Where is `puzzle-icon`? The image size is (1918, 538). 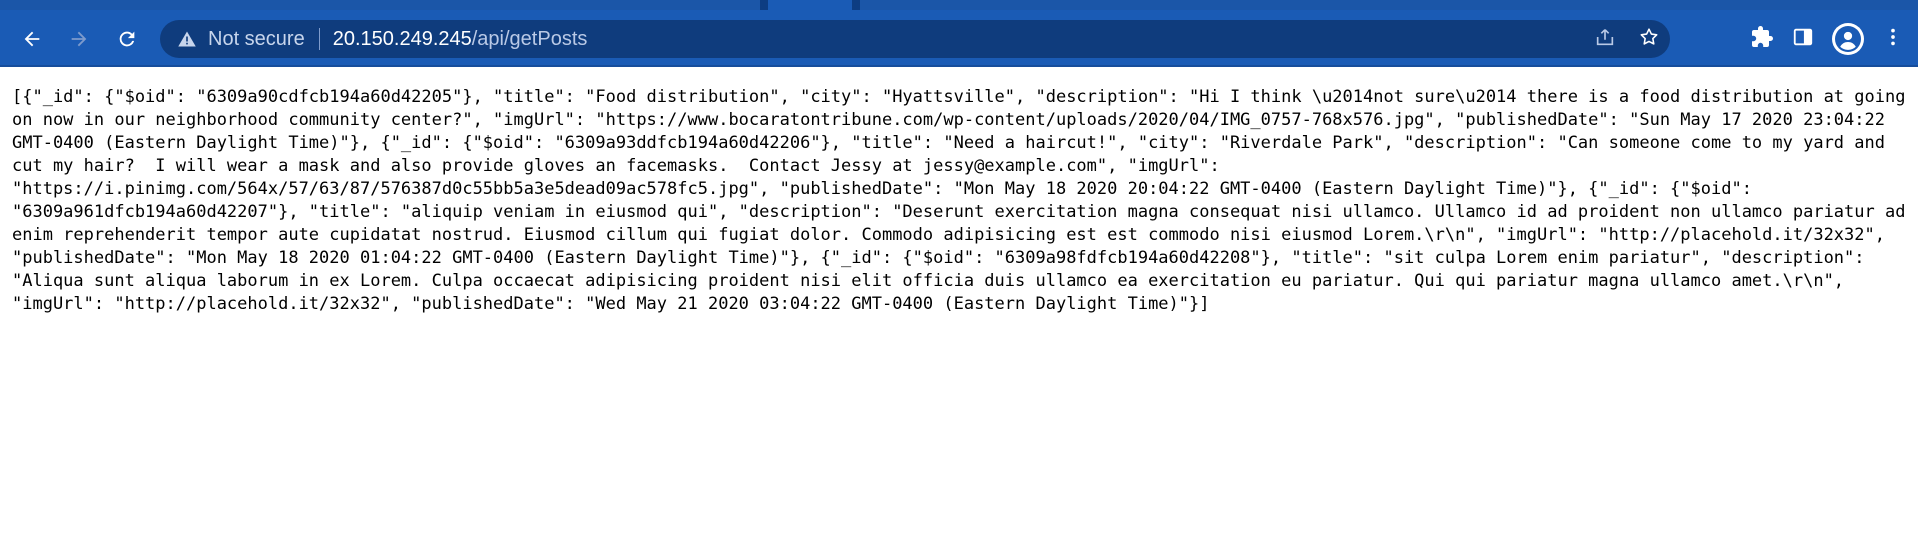
puzzle-icon is located at coordinates (1762, 36).